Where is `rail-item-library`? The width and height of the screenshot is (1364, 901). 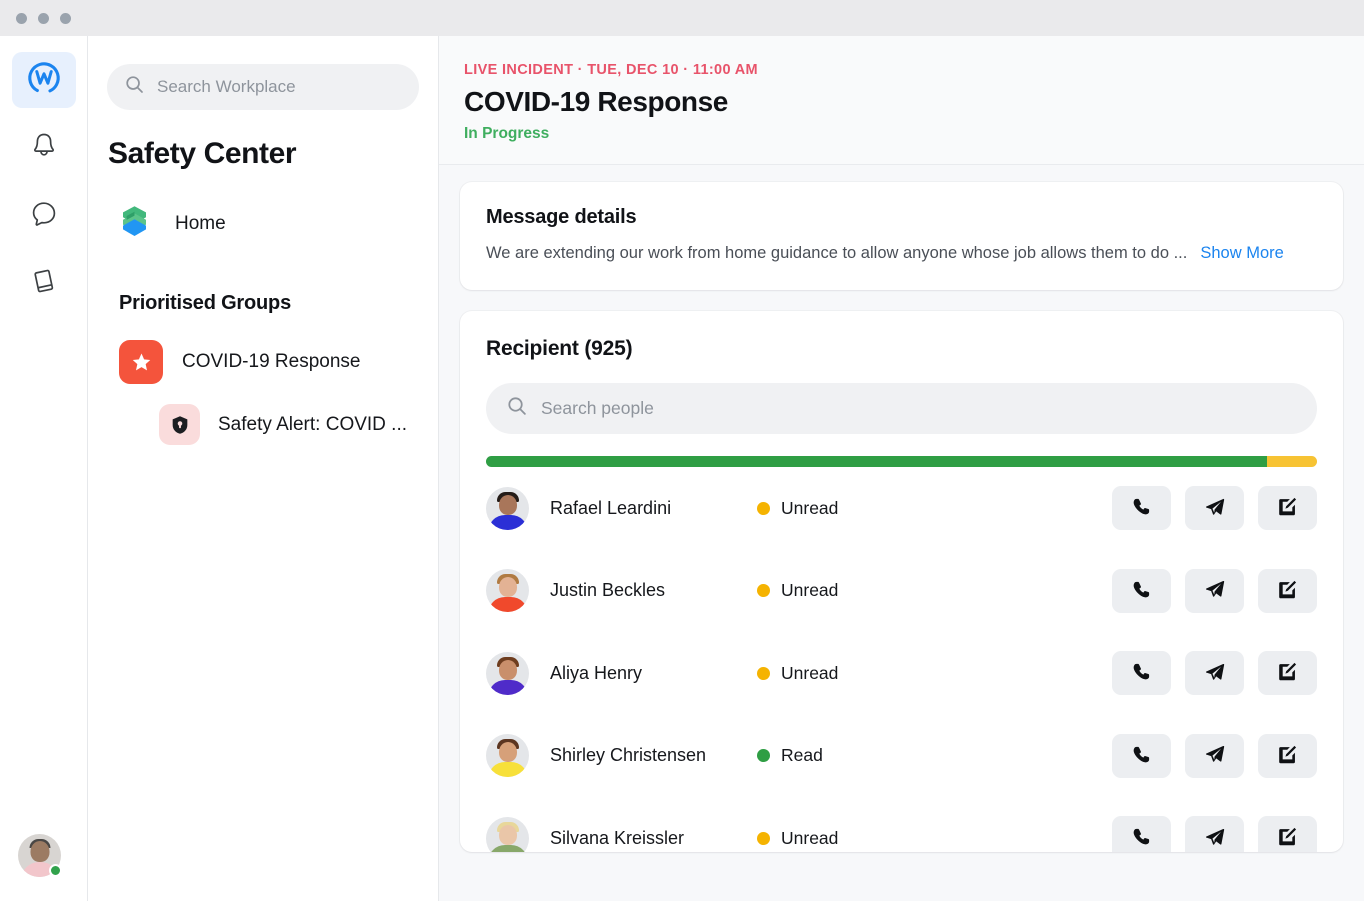 rail-item-library is located at coordinates (44, 284).